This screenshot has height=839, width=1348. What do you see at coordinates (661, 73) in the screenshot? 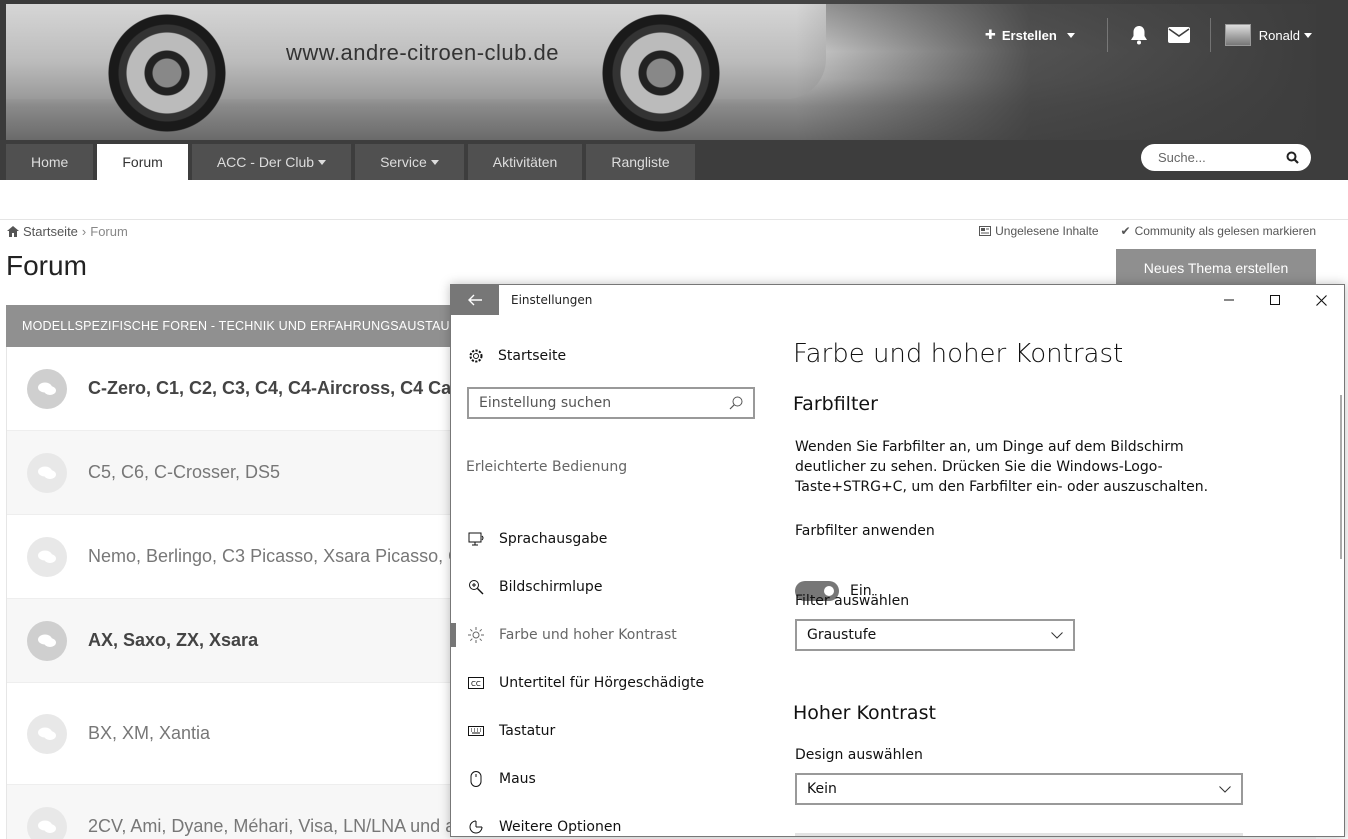
I see `car-wheel-rear` at bounding box center [661, 73].